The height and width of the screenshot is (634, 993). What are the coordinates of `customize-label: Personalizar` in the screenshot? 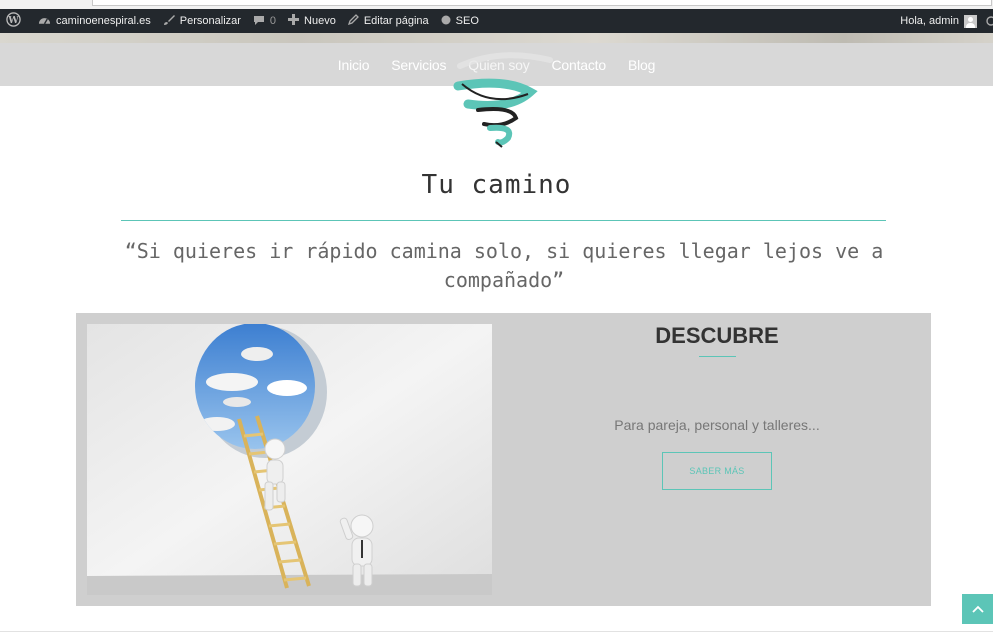 It's located at (210, 21).